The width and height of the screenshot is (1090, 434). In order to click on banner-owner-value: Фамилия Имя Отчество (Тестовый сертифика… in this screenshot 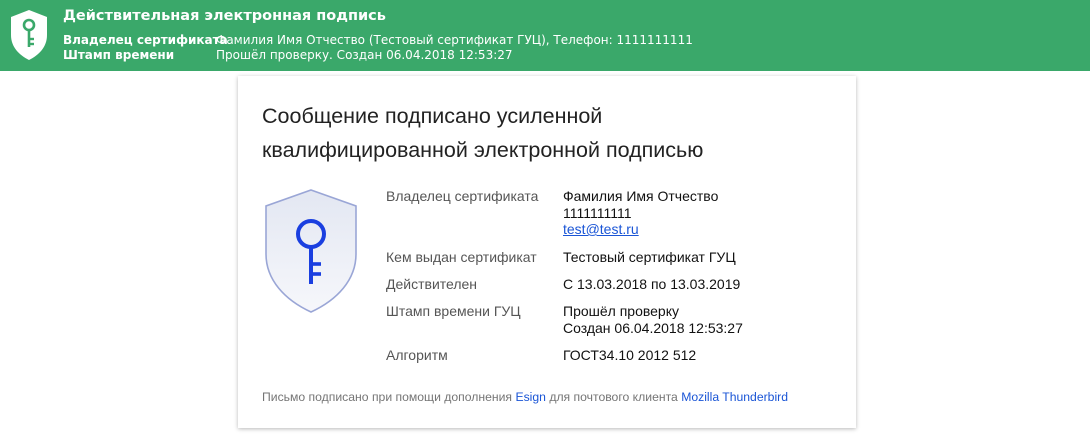, I will do `click(454, 40)`.